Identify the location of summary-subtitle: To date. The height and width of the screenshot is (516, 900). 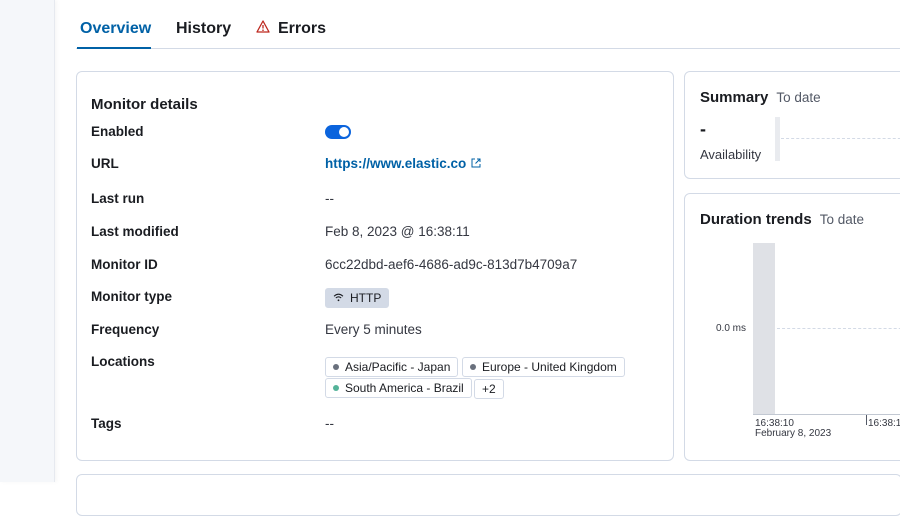
(798, 97).